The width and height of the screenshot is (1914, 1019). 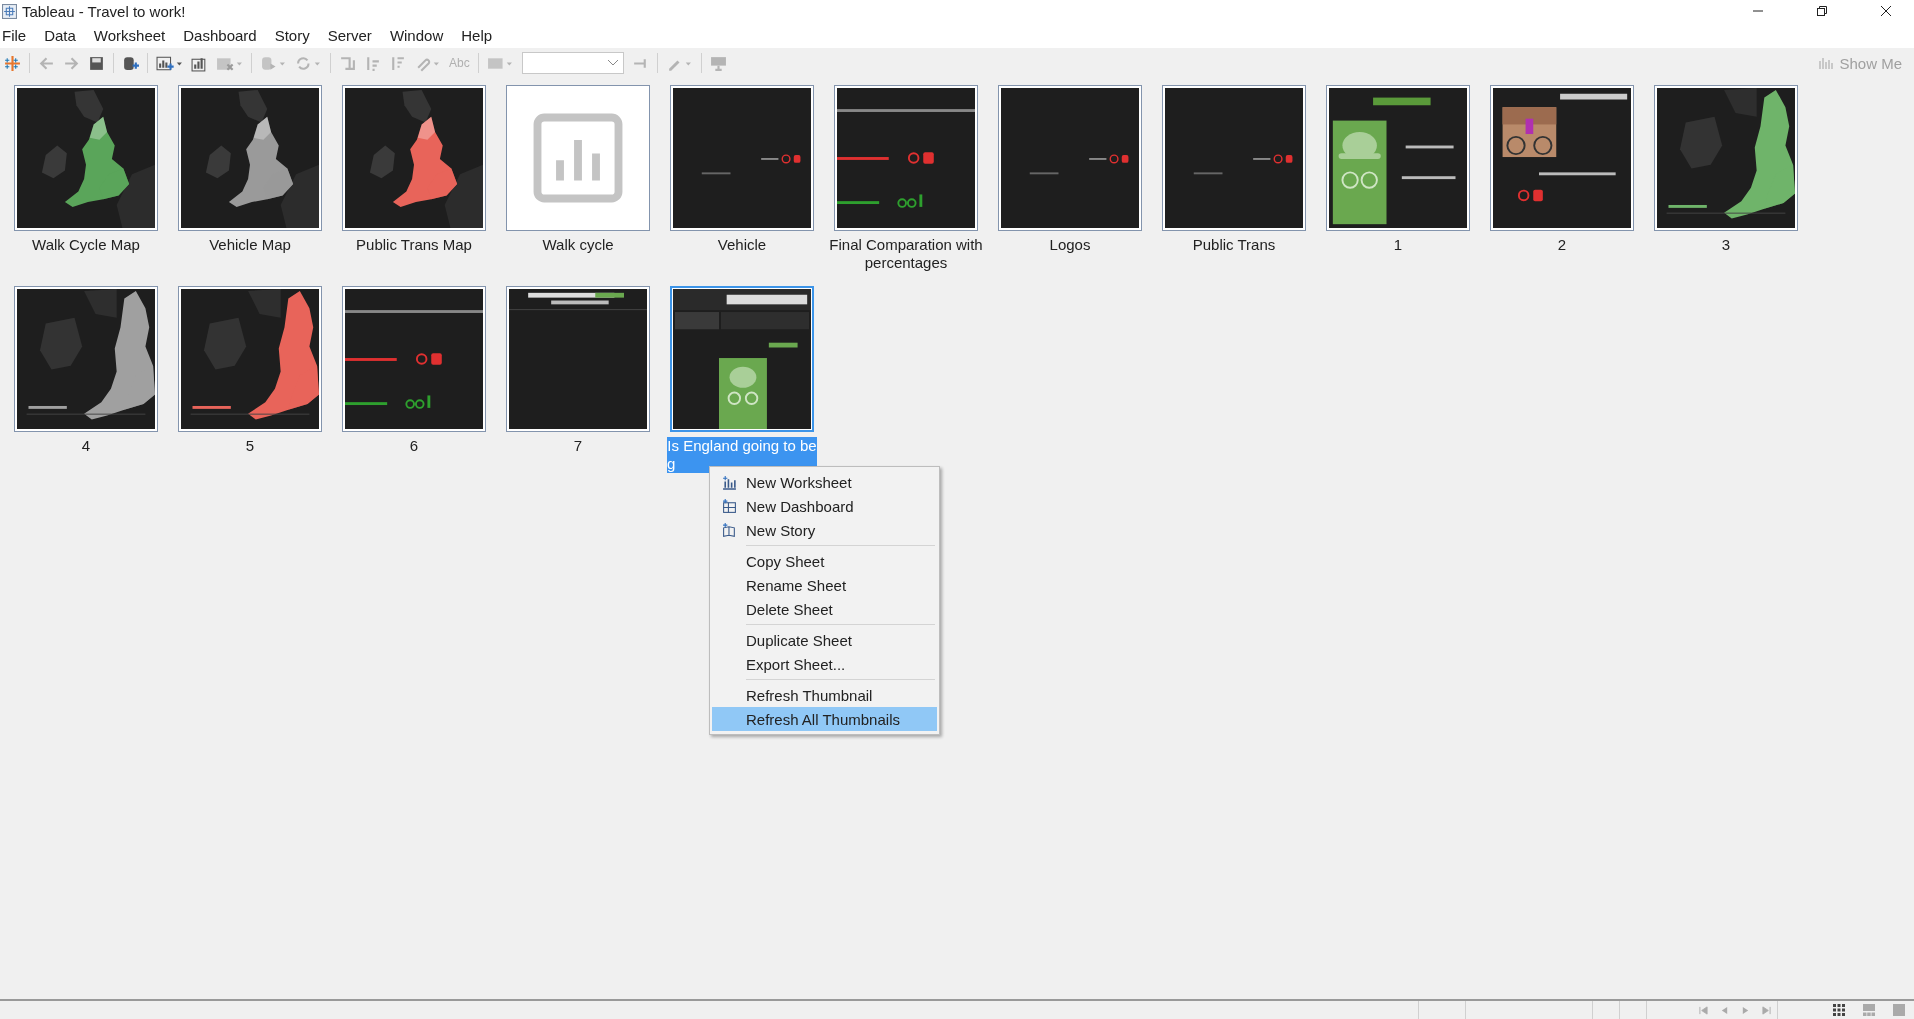 I want to click on close-icon, so click(x=1886, y=11).